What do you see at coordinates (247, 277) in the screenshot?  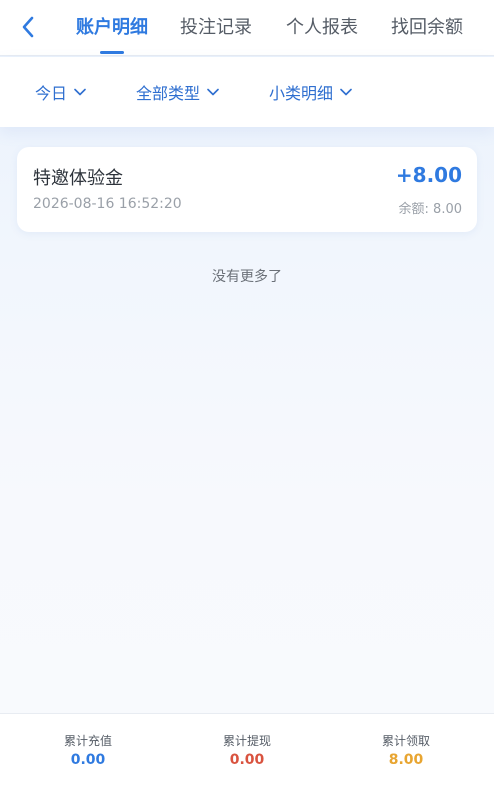 I see `list-end-text: 没有更多了` at bounding box center [247, 277].